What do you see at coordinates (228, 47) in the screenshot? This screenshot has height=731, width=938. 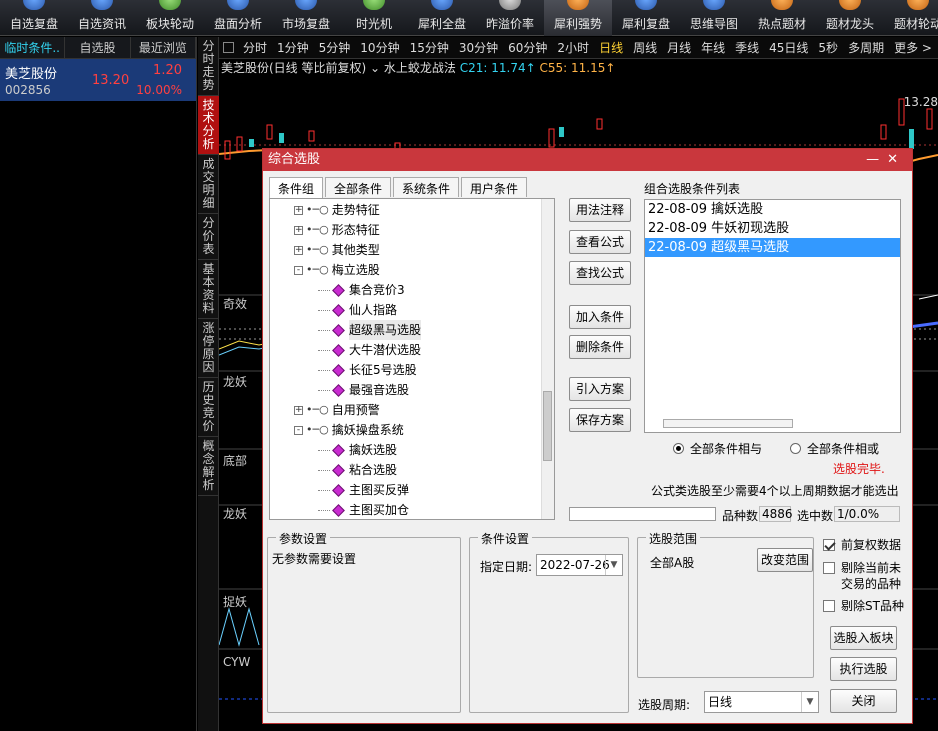 I see `layout-toggle-icon` at bounding box center [228, 47].